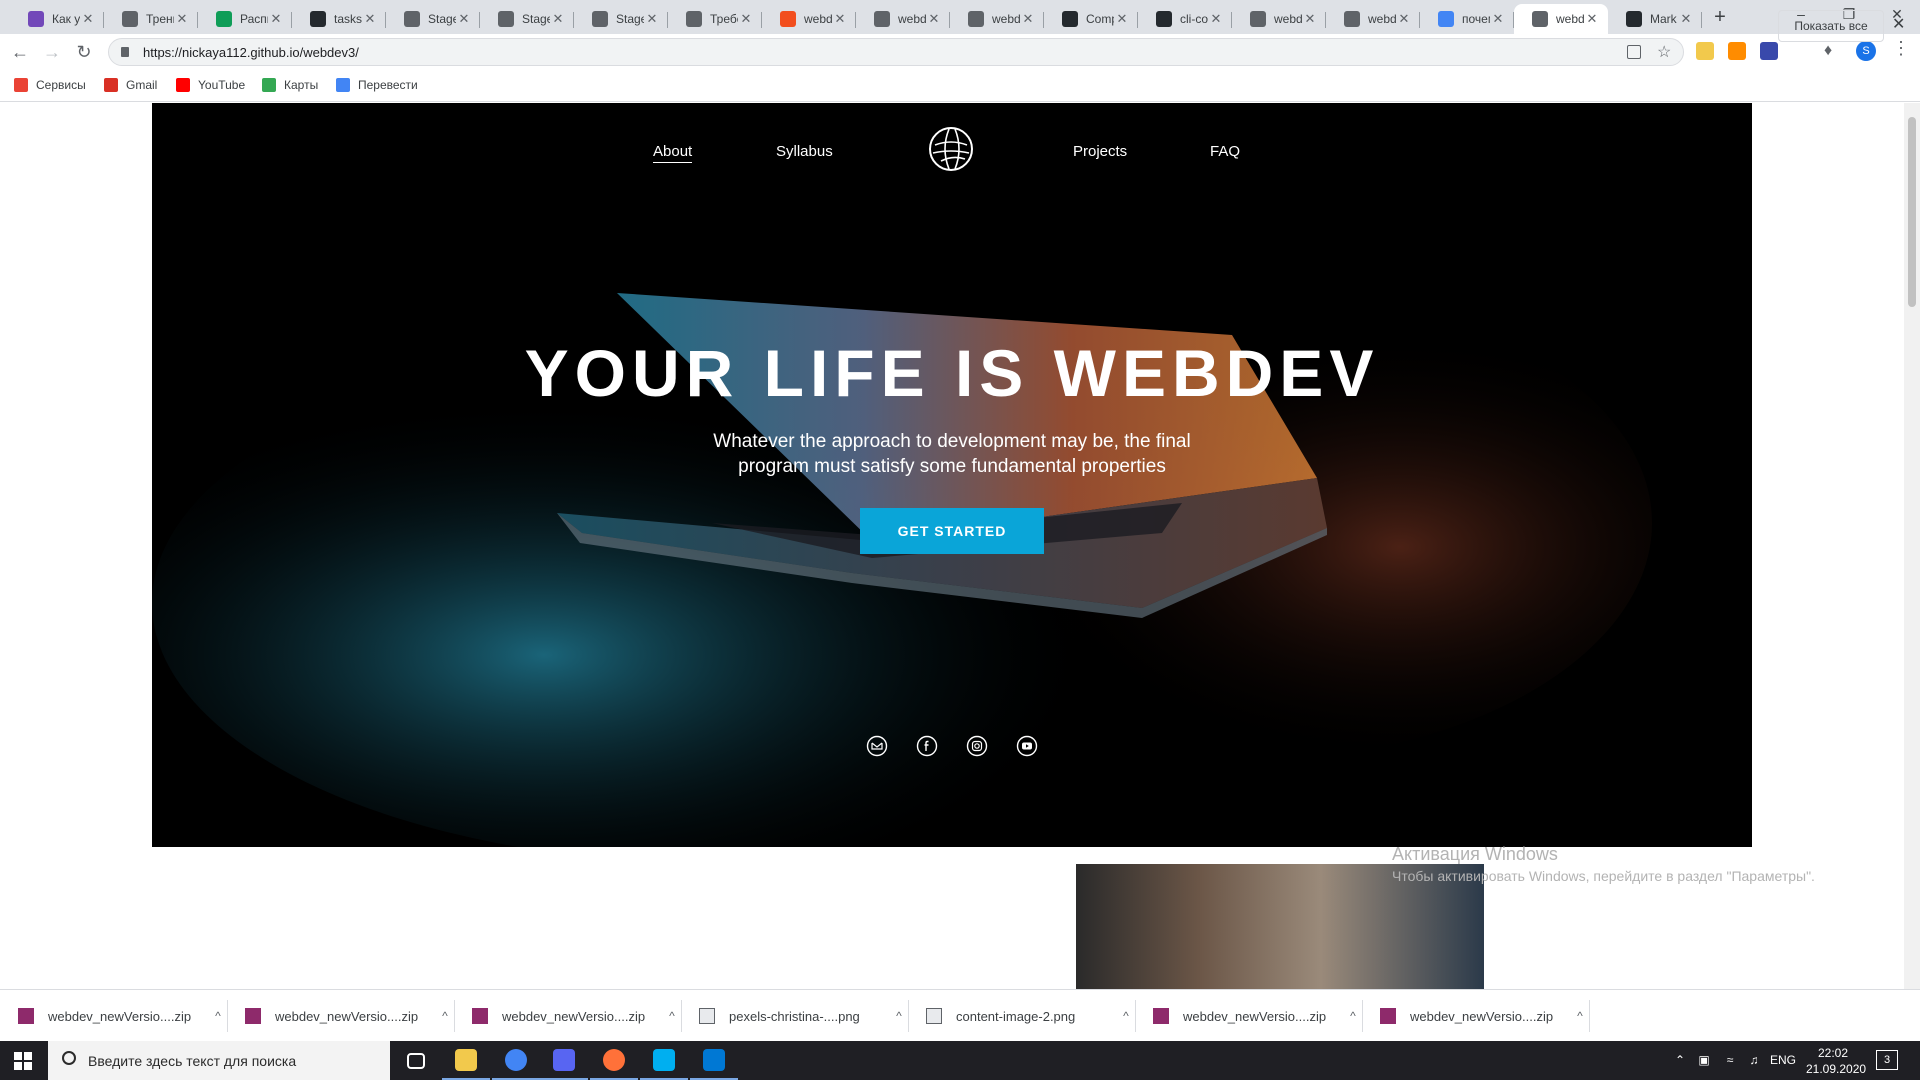 Image resolution: width=1920 pixels, height=1080 pixels. I want to click on back-button: ←, so click(20, 52).